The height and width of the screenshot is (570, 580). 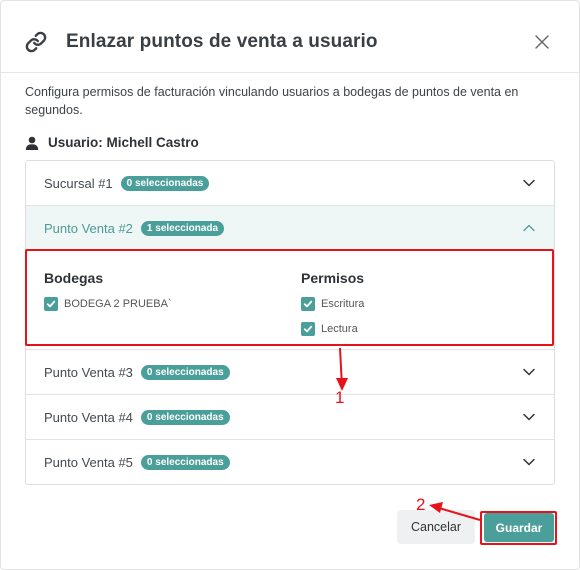 I want to click on accordion-item-punto-venta-2: Punto Venta #2 1 seleccionada, so click(x=290, y=228).